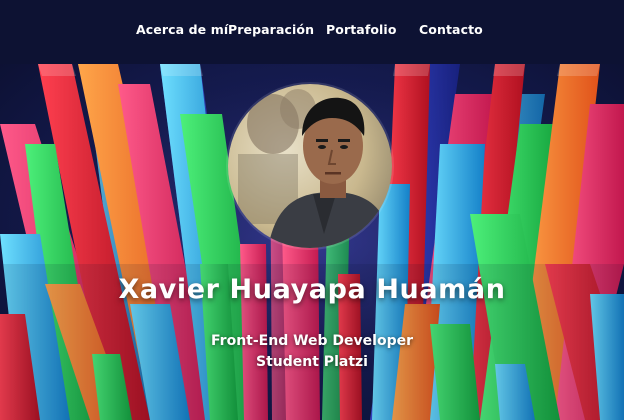 The height and width of the screenshot is (420, 624). What do you see at coordinates (312, 362) in the screenshot?
I see `profile-role-subtitle: Student Platzi` at bounding box center [312, 362].